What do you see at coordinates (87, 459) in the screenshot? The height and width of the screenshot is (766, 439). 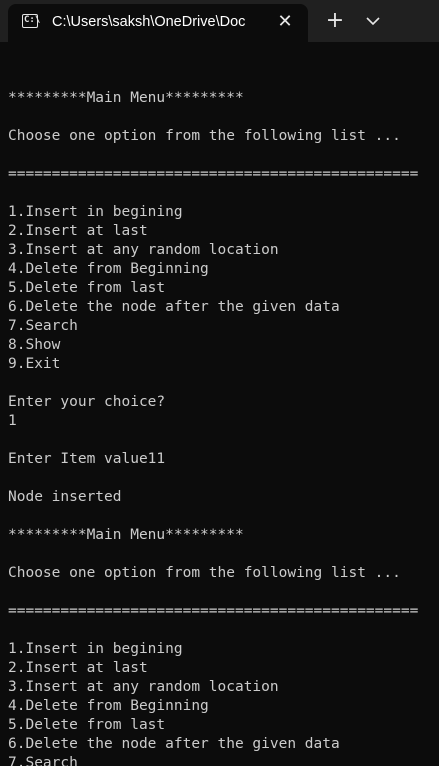 I see `console-line: Enter Item value11` at bounding box center [87, 459].